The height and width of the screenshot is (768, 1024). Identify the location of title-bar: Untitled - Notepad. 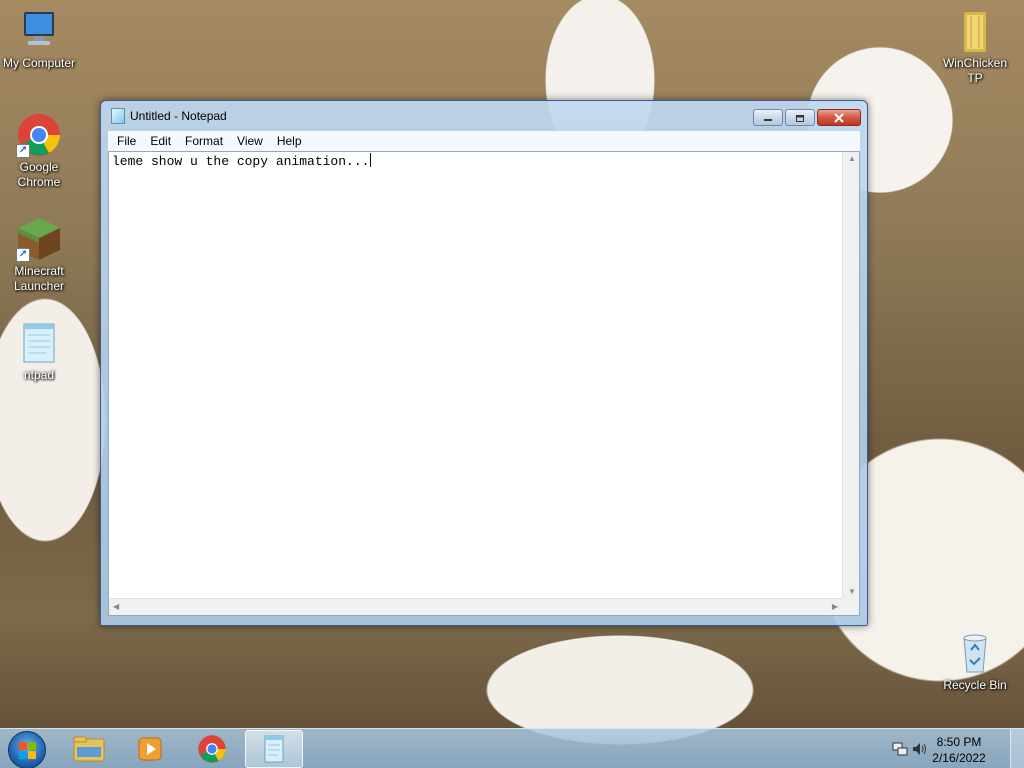
(484, 116).